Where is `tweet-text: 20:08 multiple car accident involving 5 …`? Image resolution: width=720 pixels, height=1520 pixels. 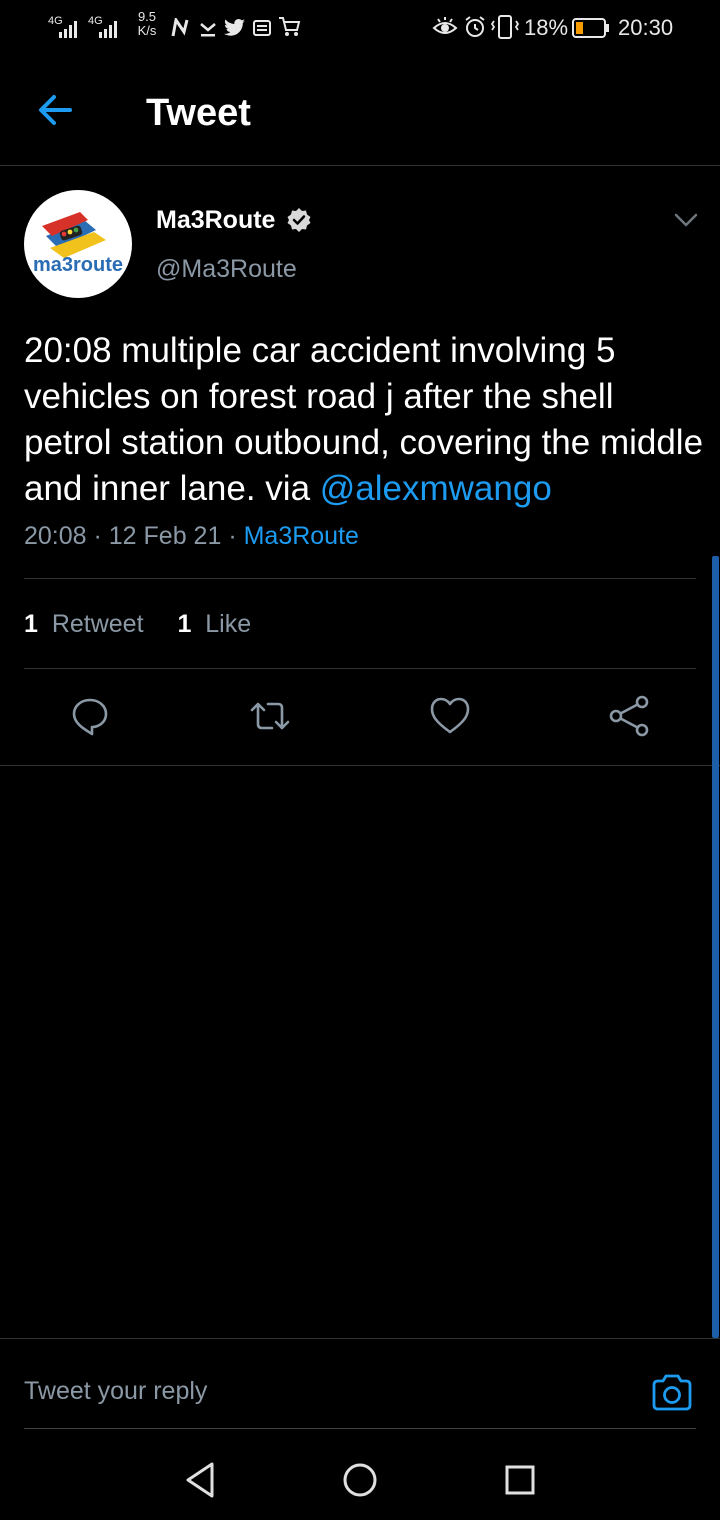
tweet-text: 20:08 multiple car accident involving 5 … is located at coordinates (364, 420).